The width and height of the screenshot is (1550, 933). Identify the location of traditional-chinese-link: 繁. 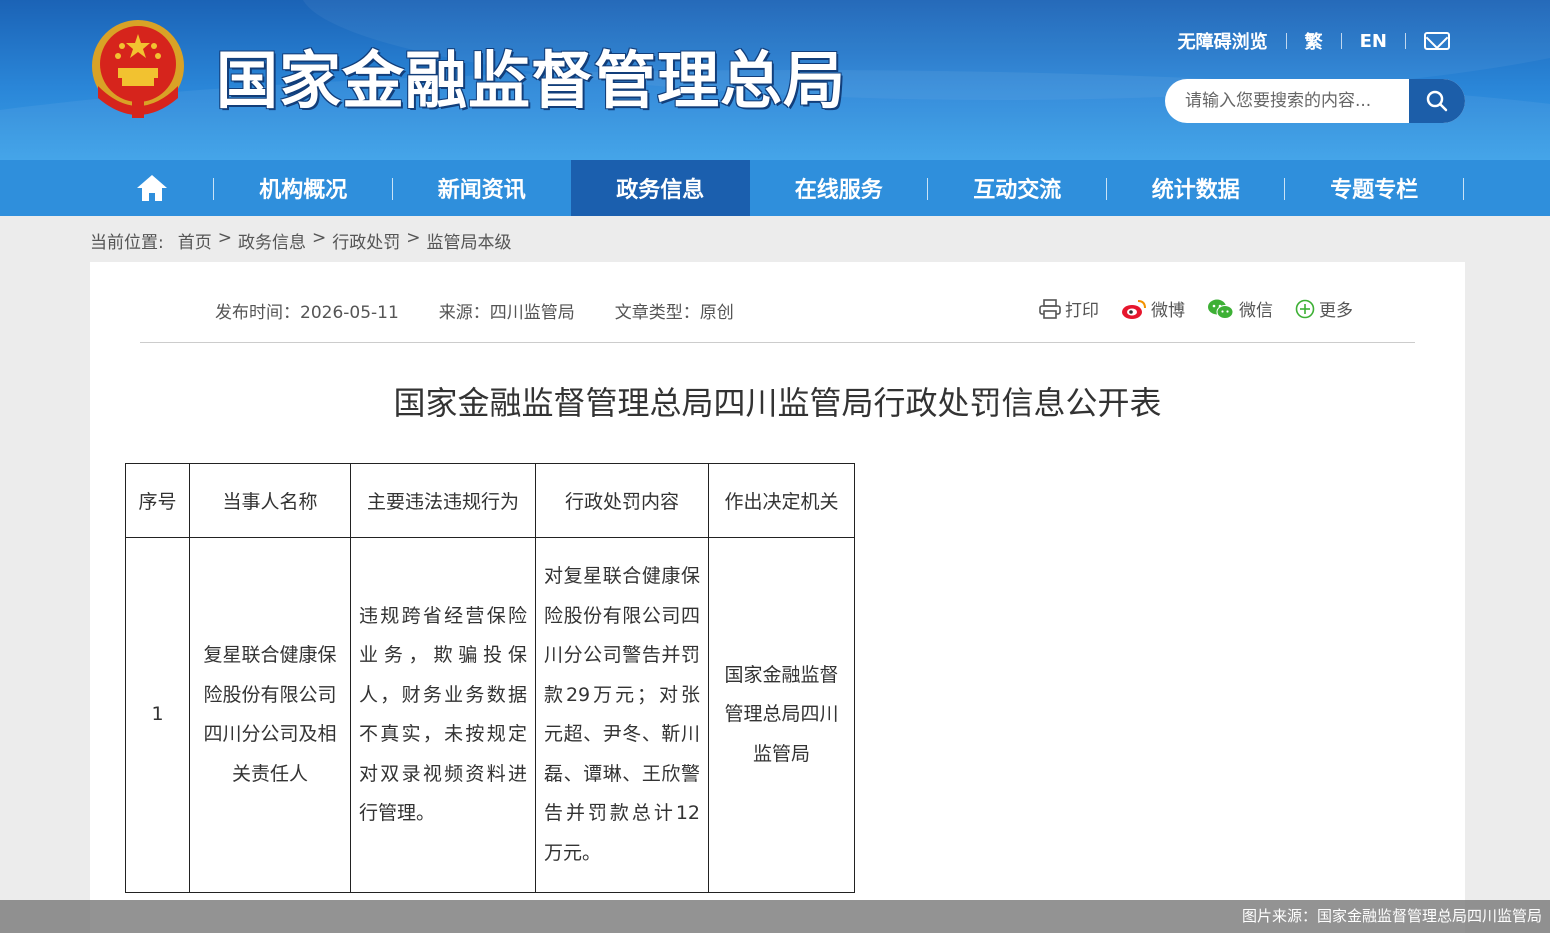
(1314, 41).